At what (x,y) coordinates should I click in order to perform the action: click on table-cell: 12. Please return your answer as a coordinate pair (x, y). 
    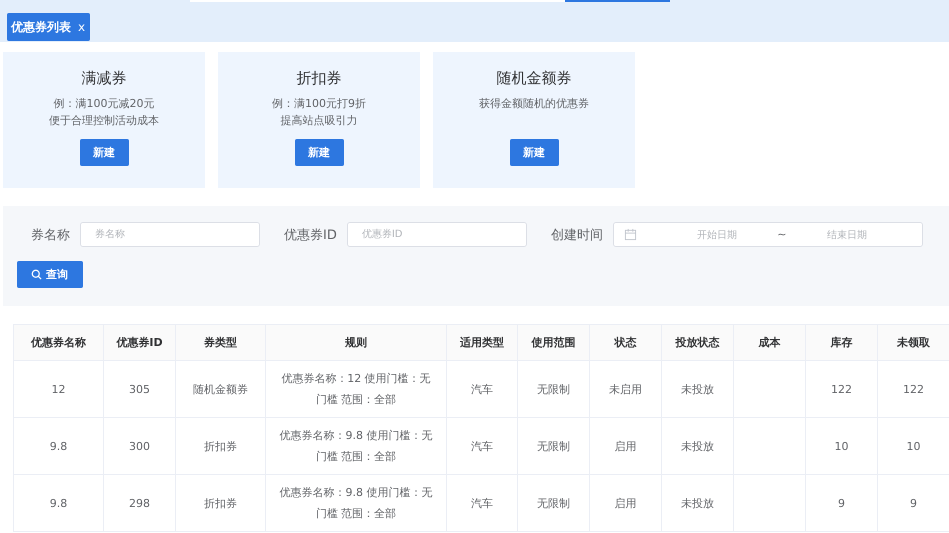
    Looking at the image, I should click on (59, 389).